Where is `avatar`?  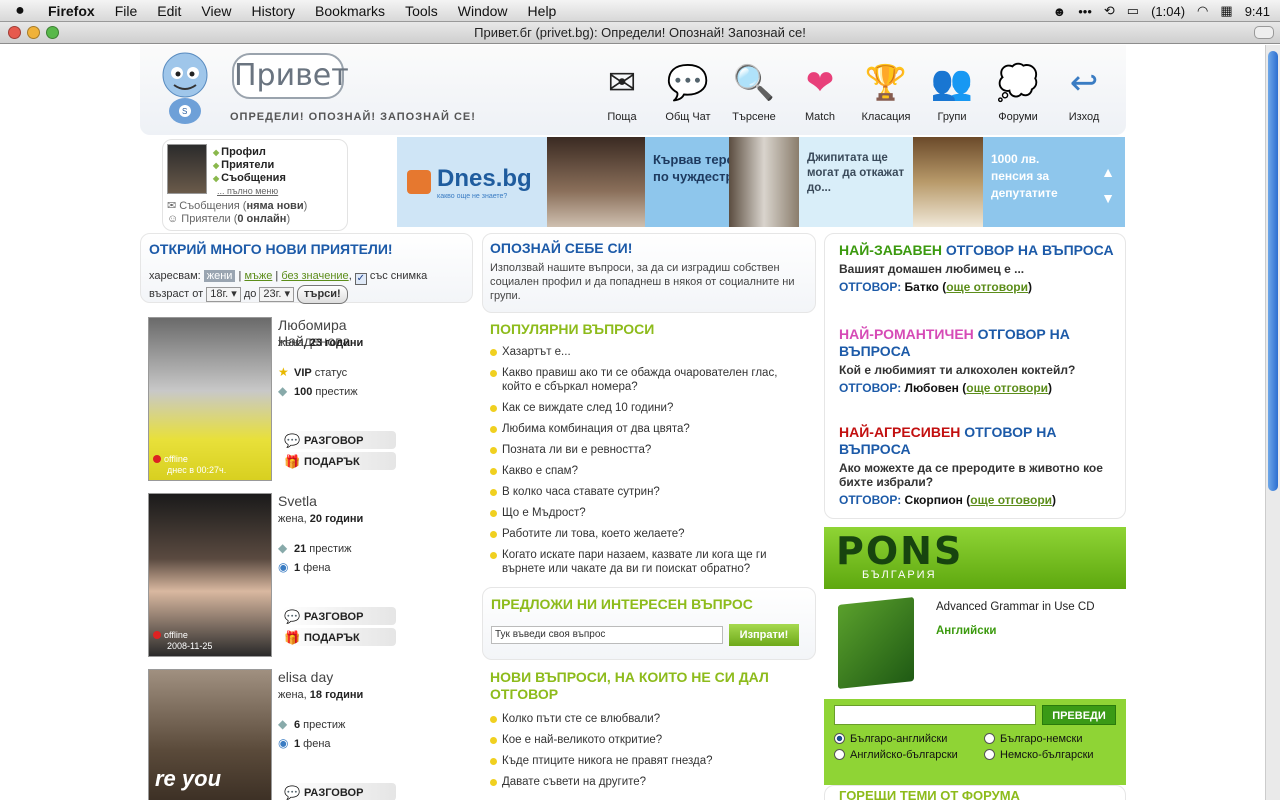 avatar is located at coordinates (187, 169).